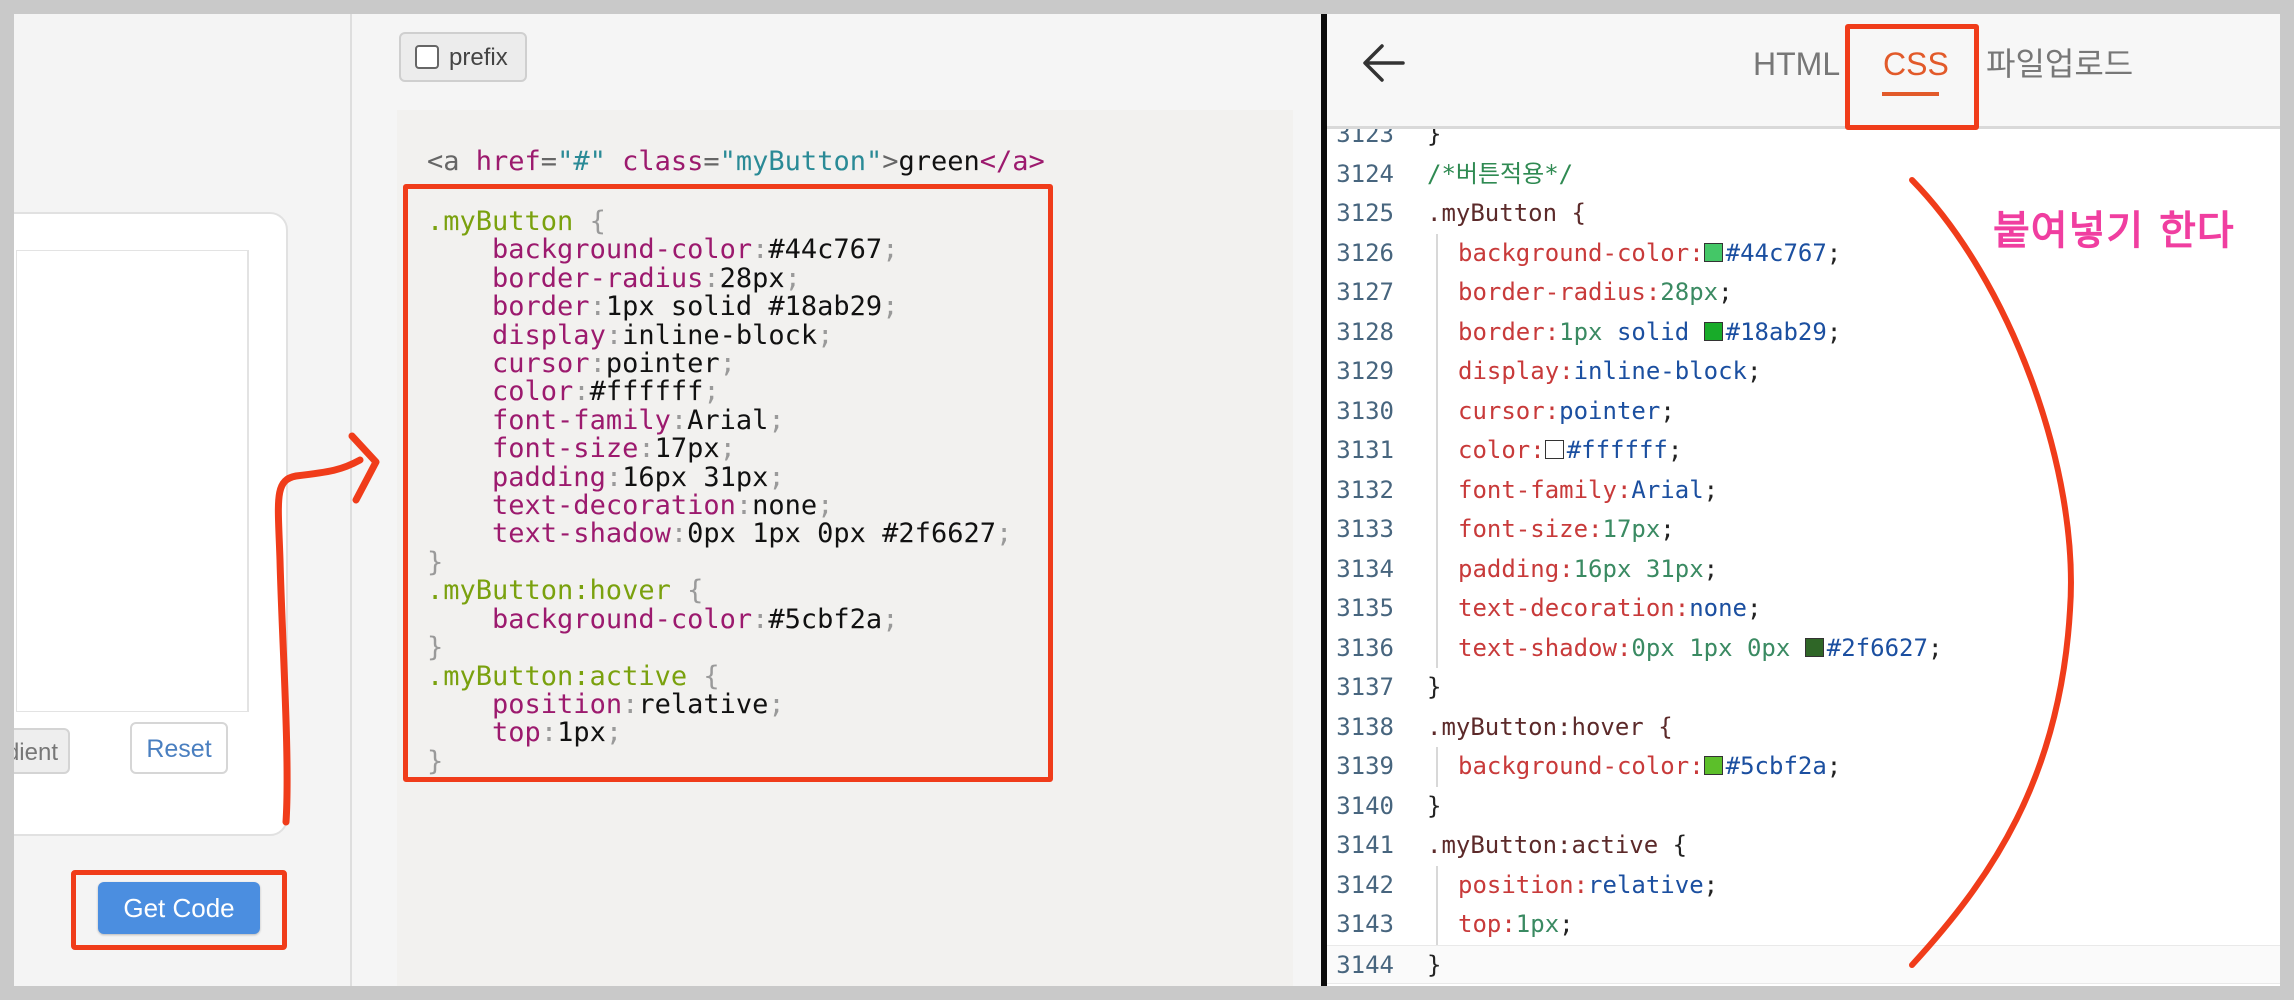 This screenshot has height=1000, width=2294. What do you see at coordinates (736, 161) in the screenshot?
I see `html-code-snippet: <a href="#" class="myButton">green</a>` at bounding box center [736, 161].